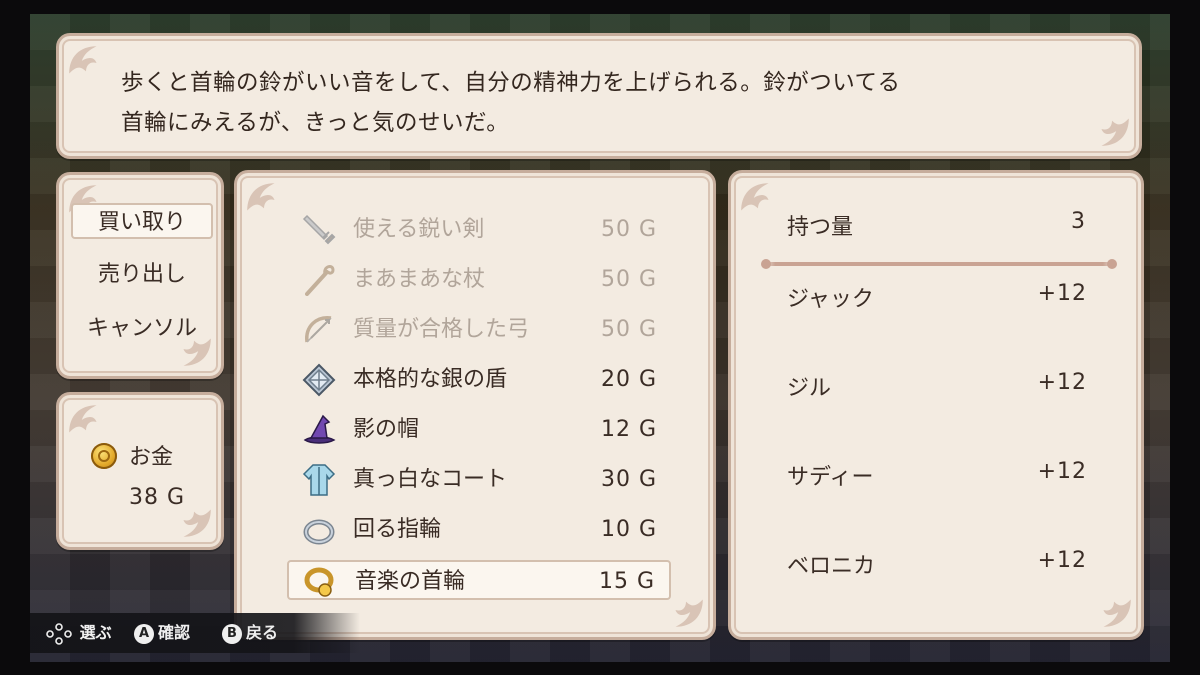  Describe the element at coordinates (628, 379) in the screenshot. I see `item-price: 20 G` at that location.